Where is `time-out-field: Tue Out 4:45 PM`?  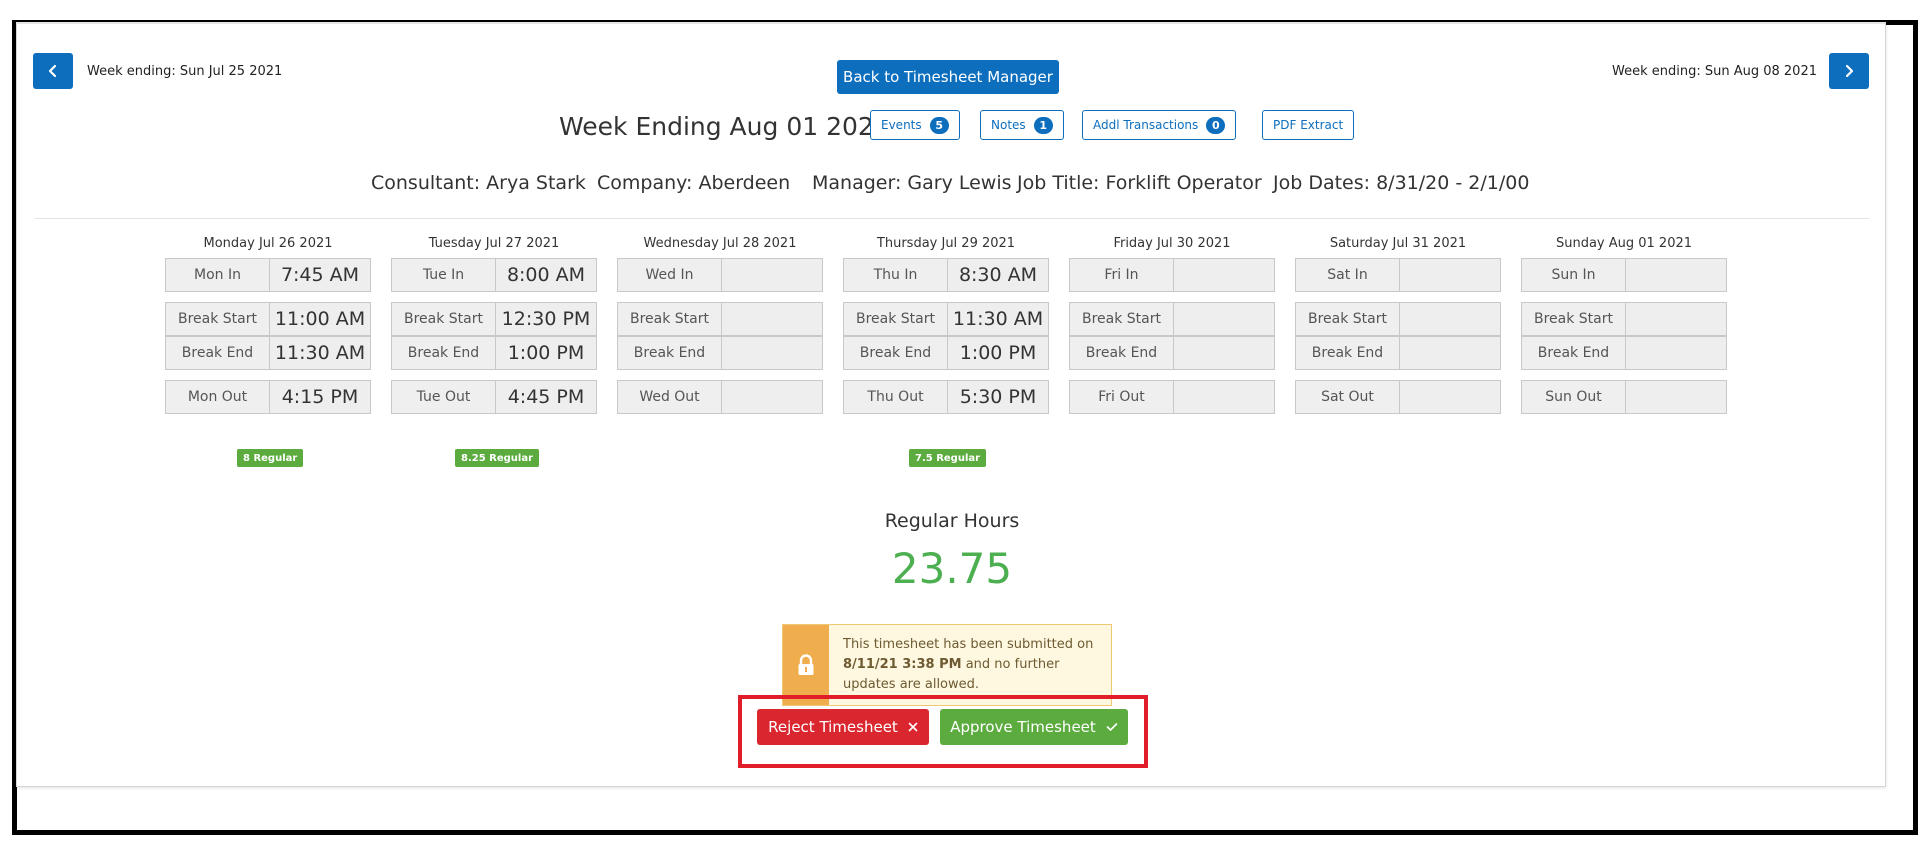 time-out-field: Tue Out 4:45 PM is located at coordinates (494, 397).